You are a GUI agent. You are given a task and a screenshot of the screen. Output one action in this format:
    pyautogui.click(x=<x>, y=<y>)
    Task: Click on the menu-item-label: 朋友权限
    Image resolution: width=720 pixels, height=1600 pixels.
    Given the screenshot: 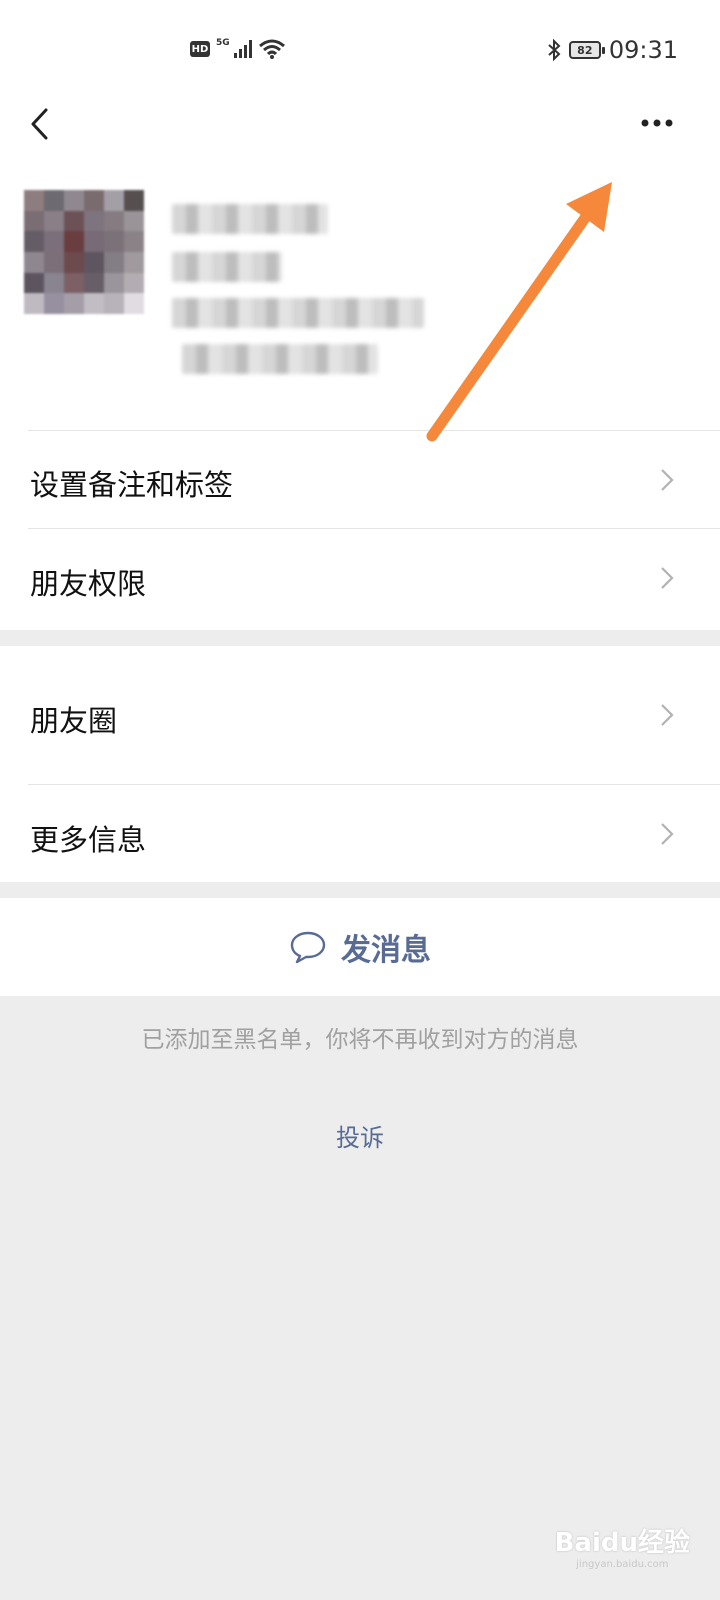 What is the action you would take?
    pyautogui.click(x=88, y=584)
    